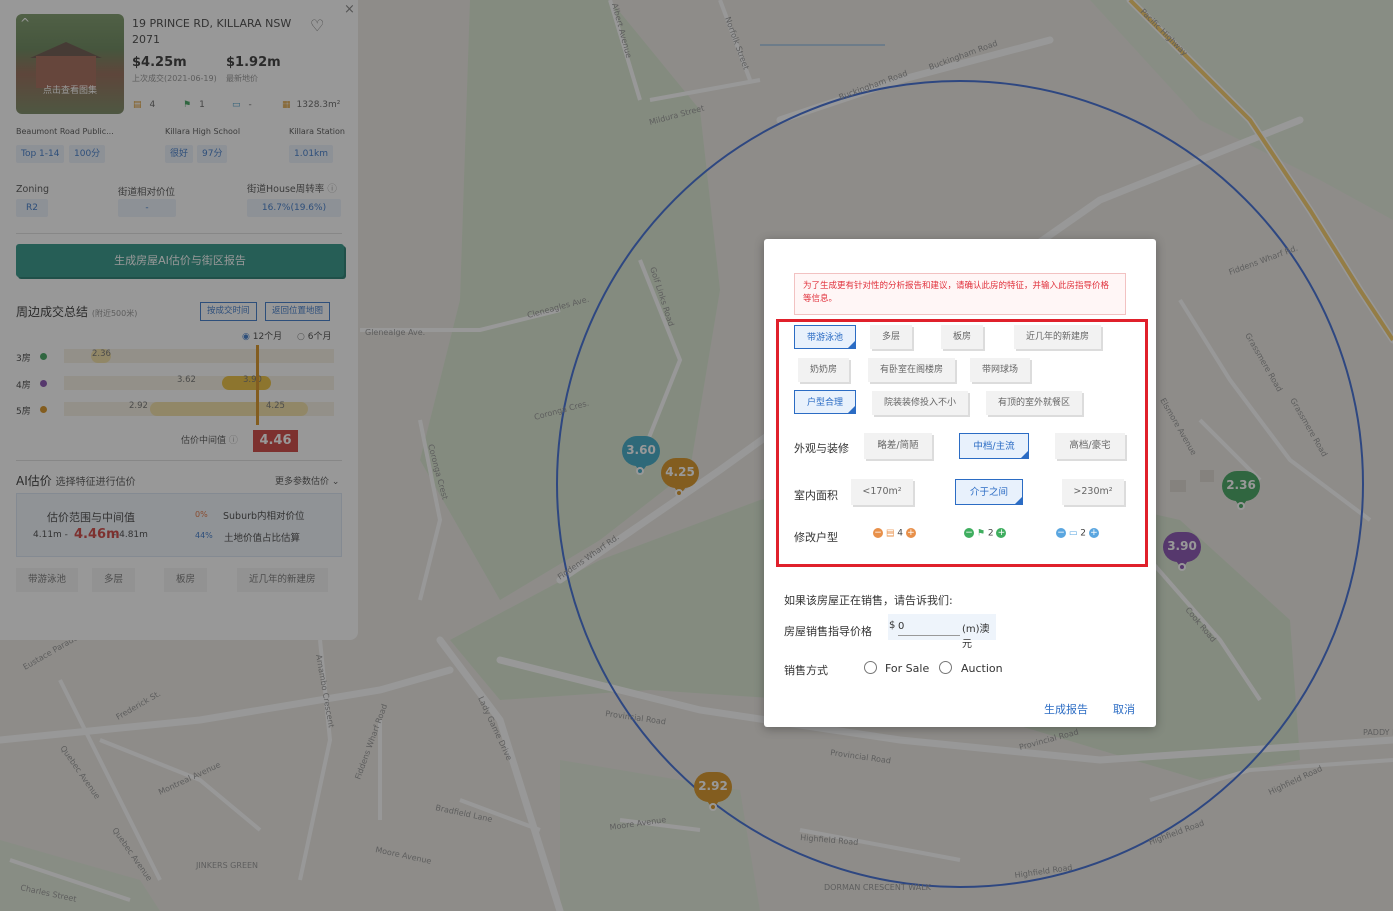  Describe the element at coordinates (1034, 403) in the screenshot. I see `tag-covered-dining: 有顶的室外就餐区` at that location.